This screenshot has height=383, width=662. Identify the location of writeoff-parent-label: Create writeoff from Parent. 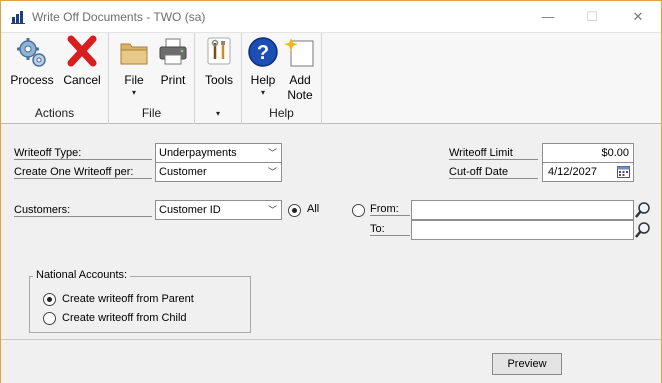
(128, 299).